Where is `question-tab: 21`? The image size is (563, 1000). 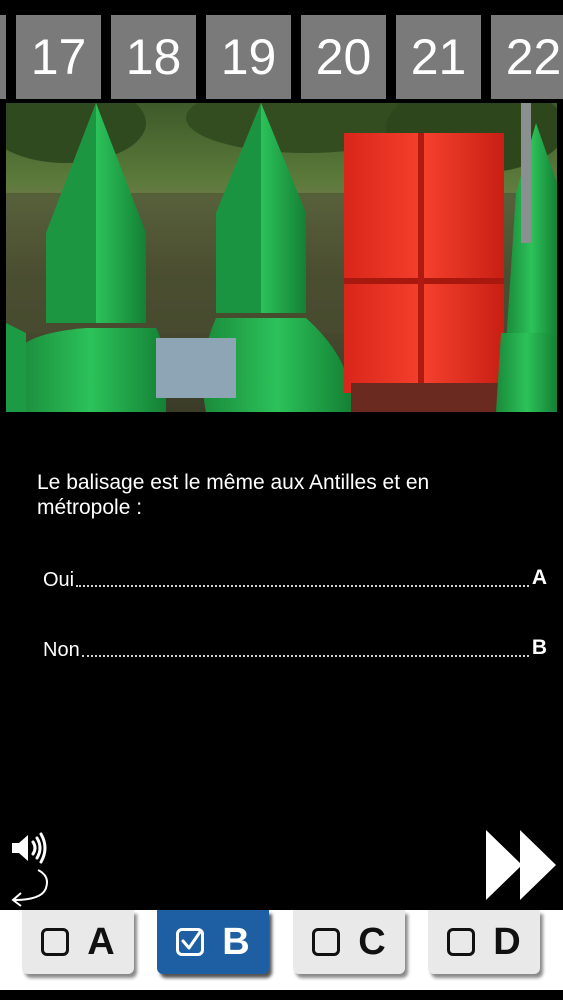 question-tab: 21 is located at coordinates (438, 57).